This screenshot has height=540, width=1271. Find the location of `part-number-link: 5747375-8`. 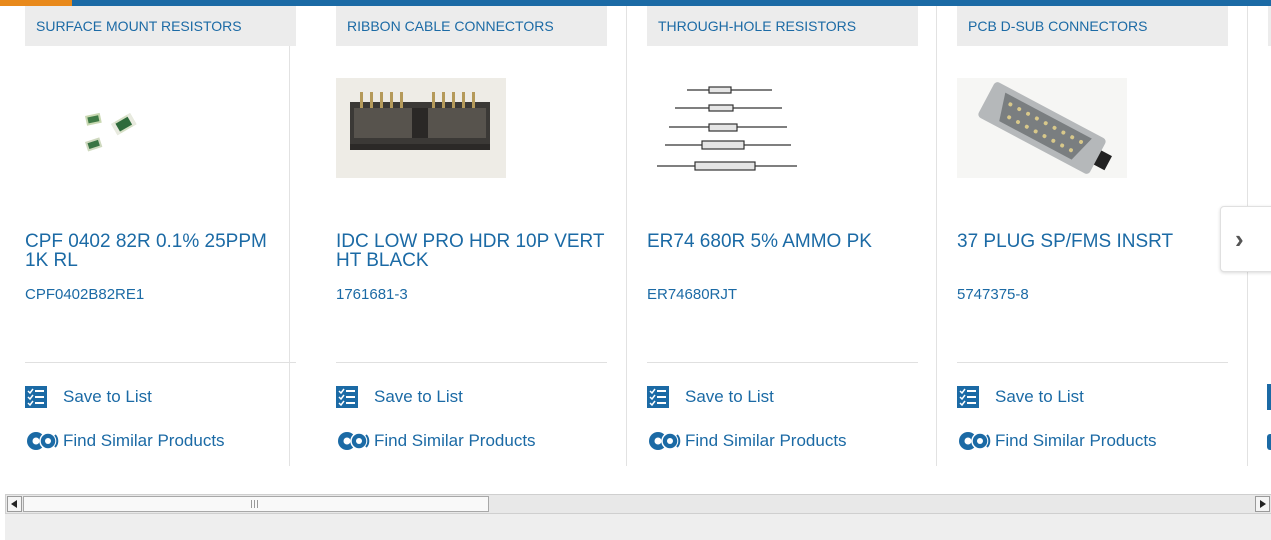

part-number-link: 5747375-8 is located at coordinates (993, 294).